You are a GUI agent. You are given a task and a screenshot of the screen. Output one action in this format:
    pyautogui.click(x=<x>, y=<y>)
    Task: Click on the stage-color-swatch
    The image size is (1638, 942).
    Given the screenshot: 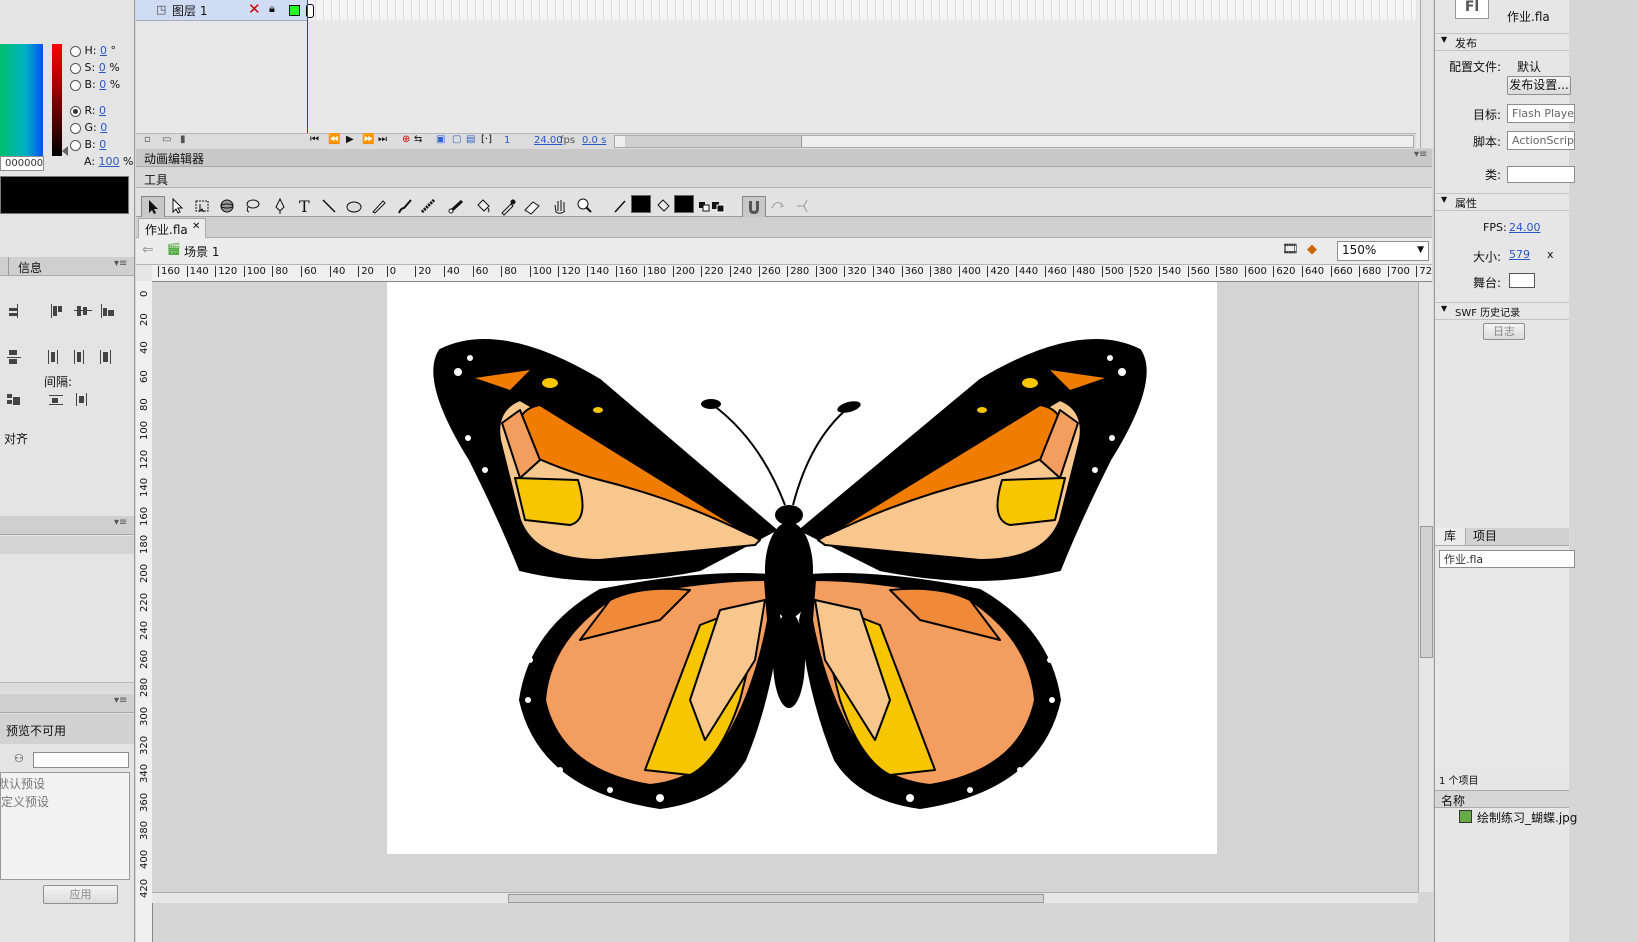 What is the action you would take?
    pyautogui.click(x=1522, y=280)
    